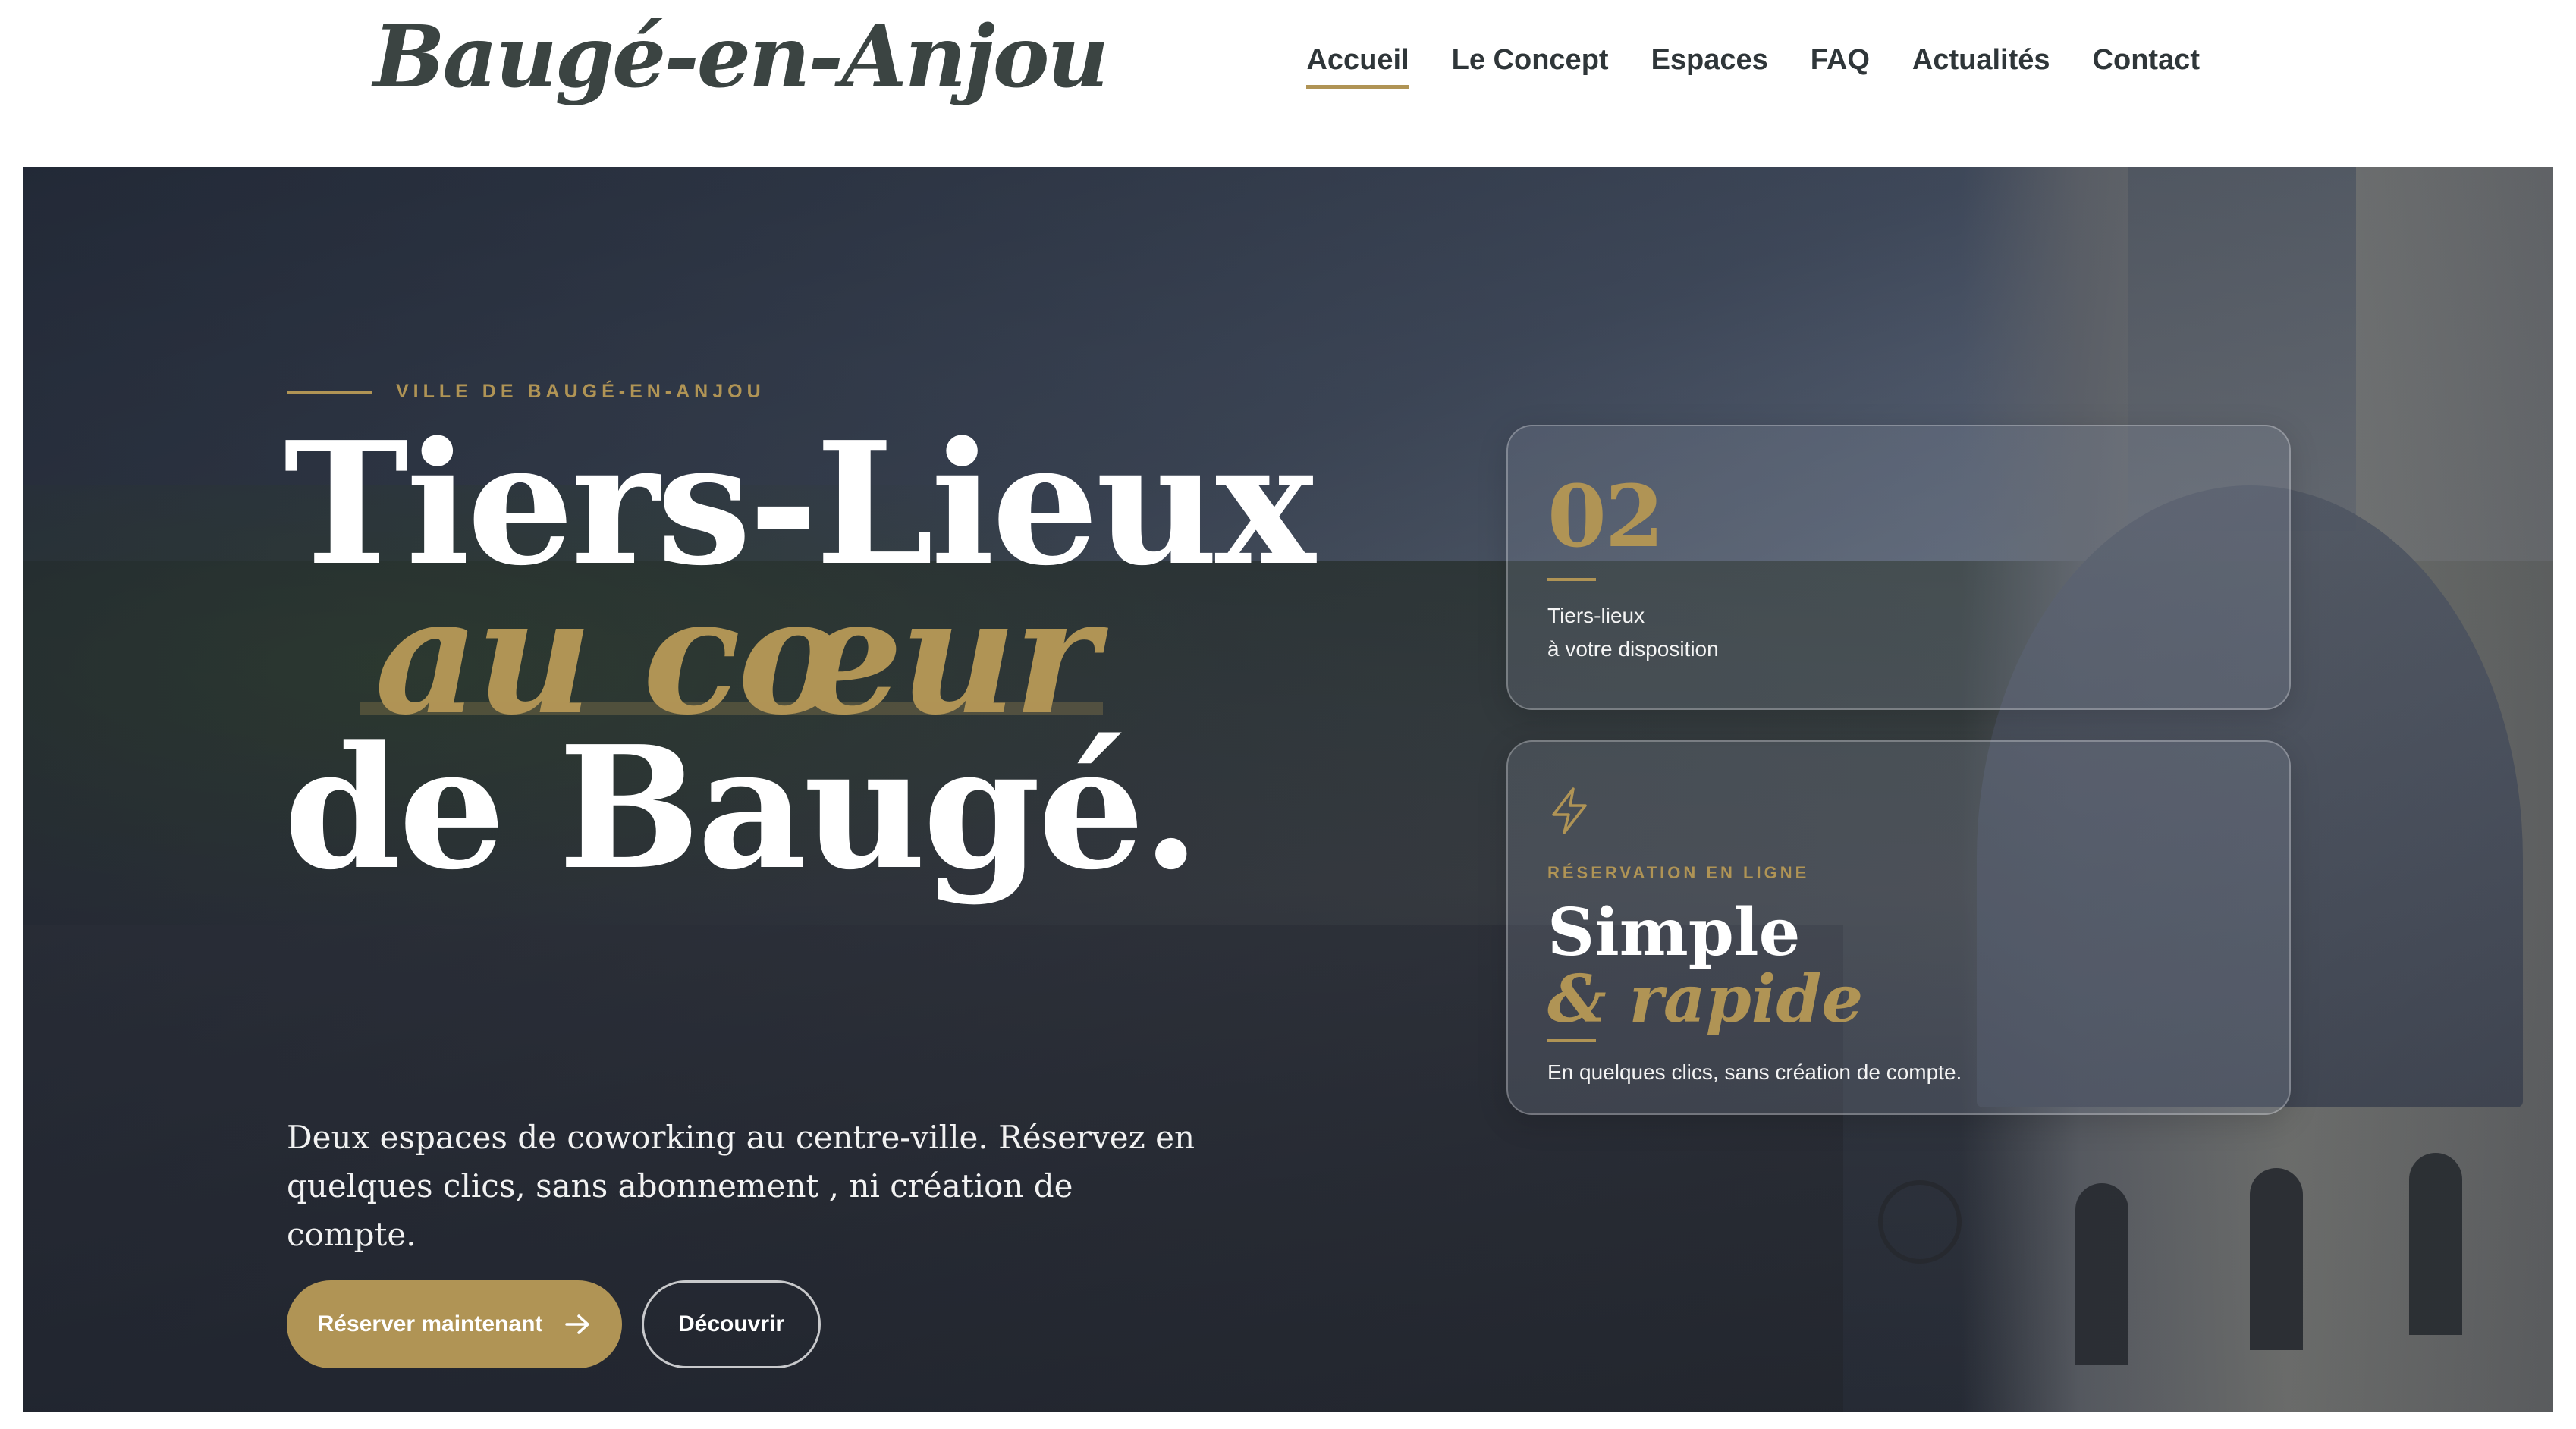 This screenshot has height=1429, width=2576. I want to click on feature-title-accent: & rapide, so click(1705, 999).